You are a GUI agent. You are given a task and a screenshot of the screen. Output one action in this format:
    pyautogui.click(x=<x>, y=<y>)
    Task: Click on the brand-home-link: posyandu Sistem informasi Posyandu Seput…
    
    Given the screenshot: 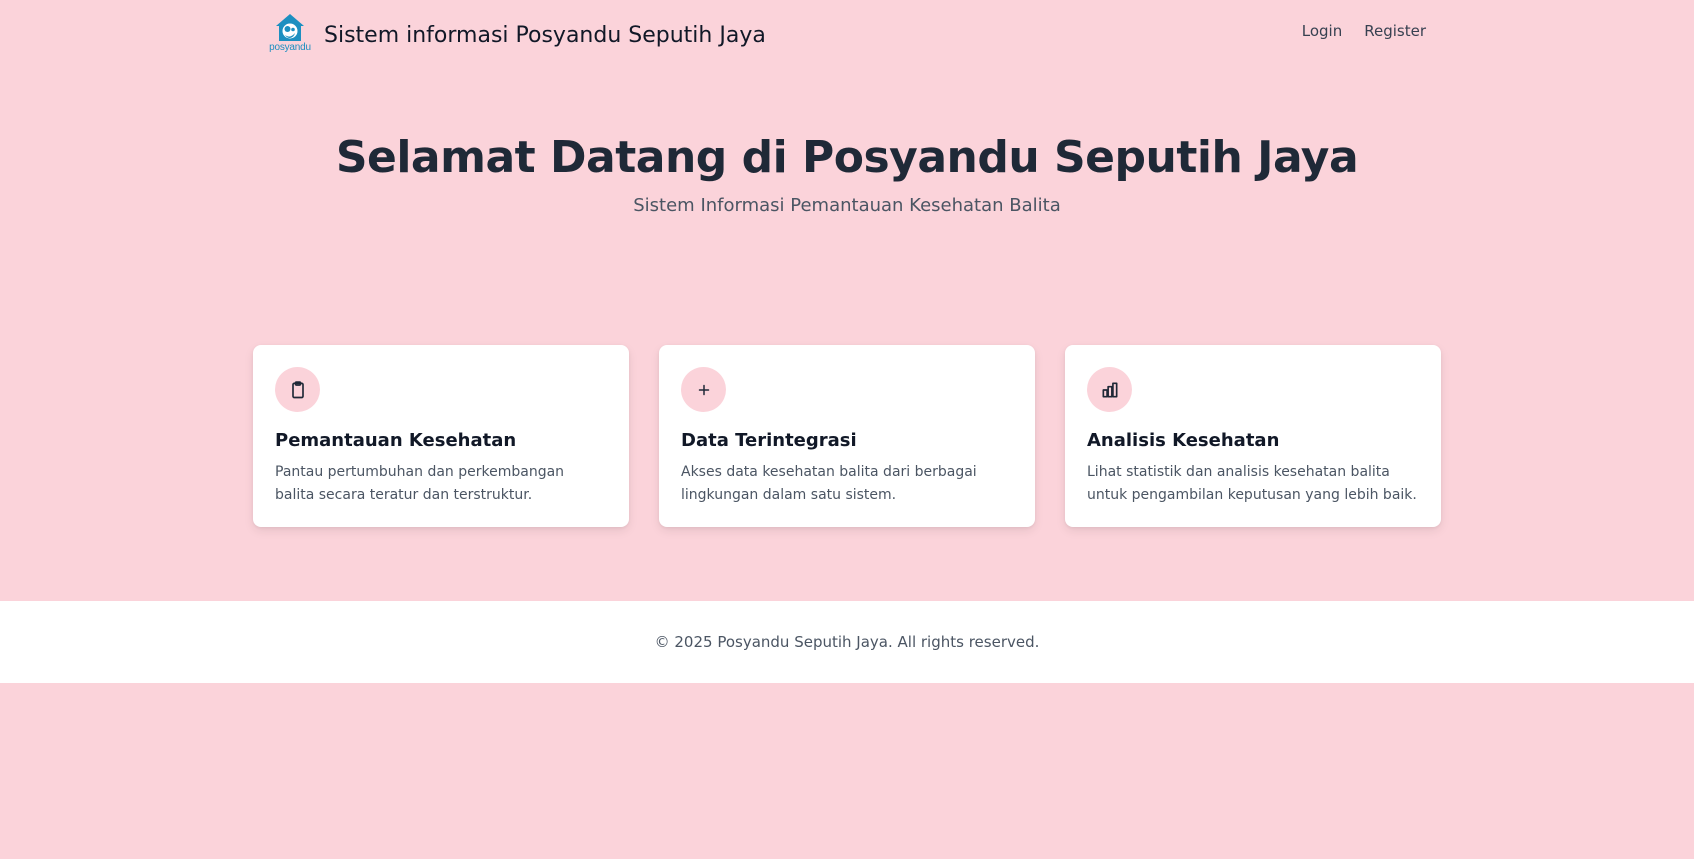 What is the action you would take?
    pyautogui.click(x=516, y=35)
    